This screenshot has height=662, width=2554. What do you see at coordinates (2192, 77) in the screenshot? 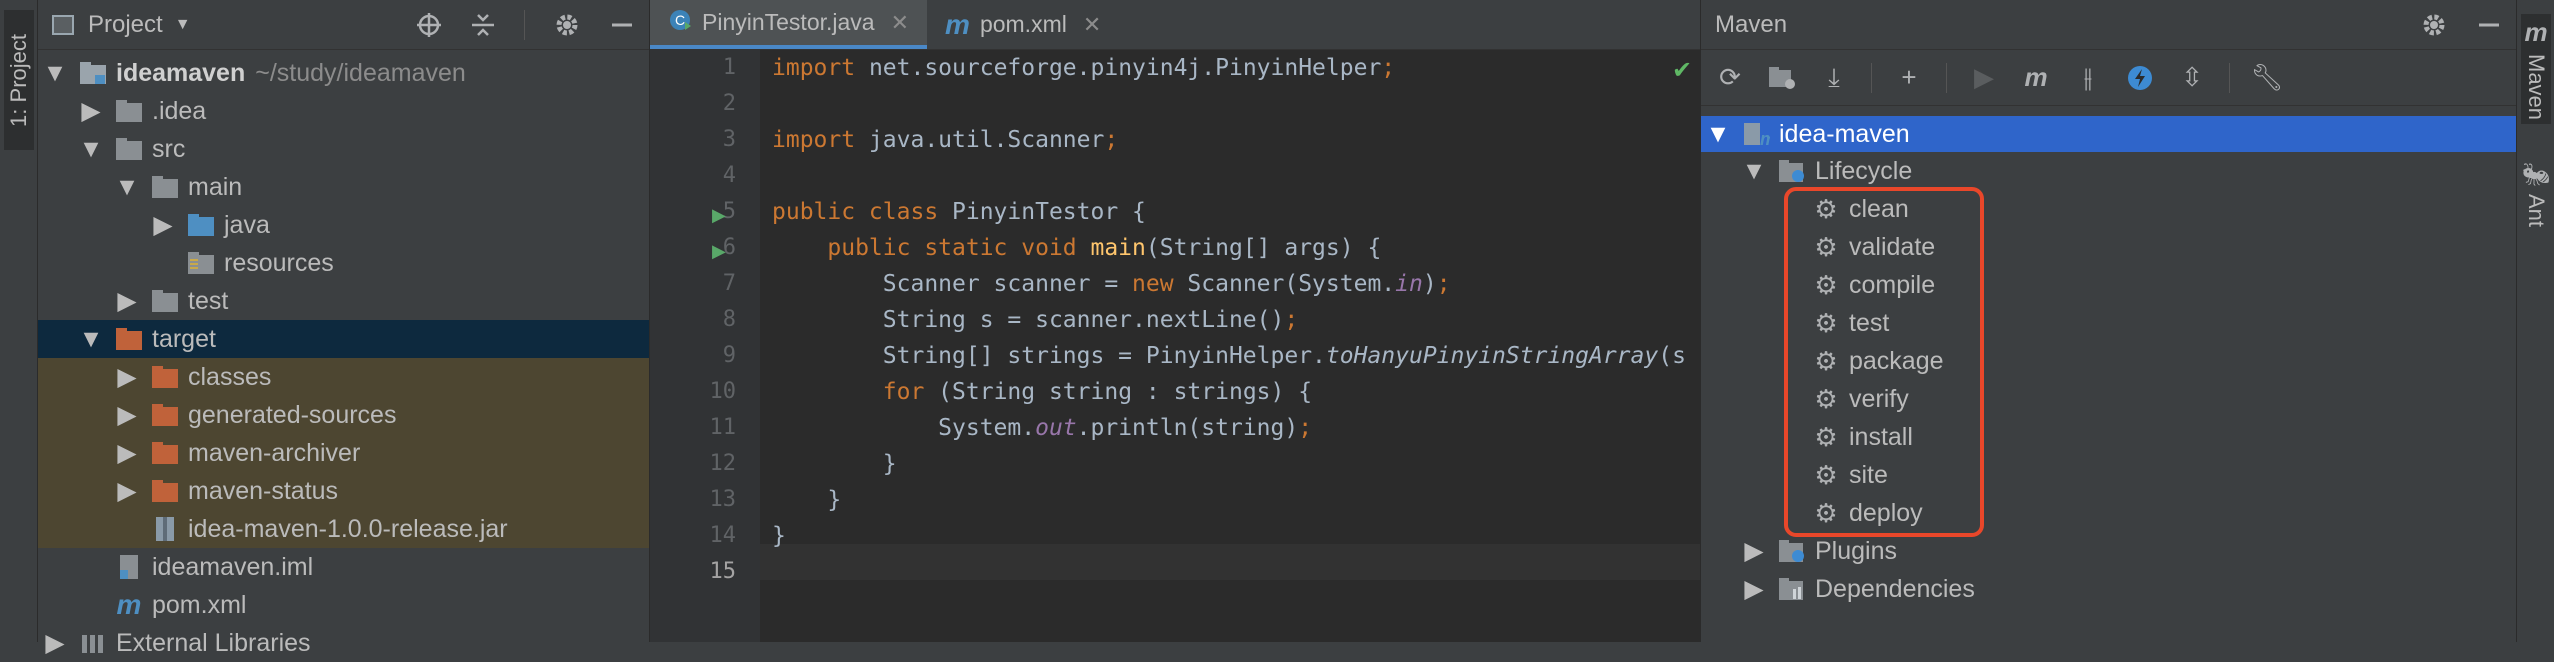
I see `collapse-all-icon: ⇳` at bounding box center [2192, 77].